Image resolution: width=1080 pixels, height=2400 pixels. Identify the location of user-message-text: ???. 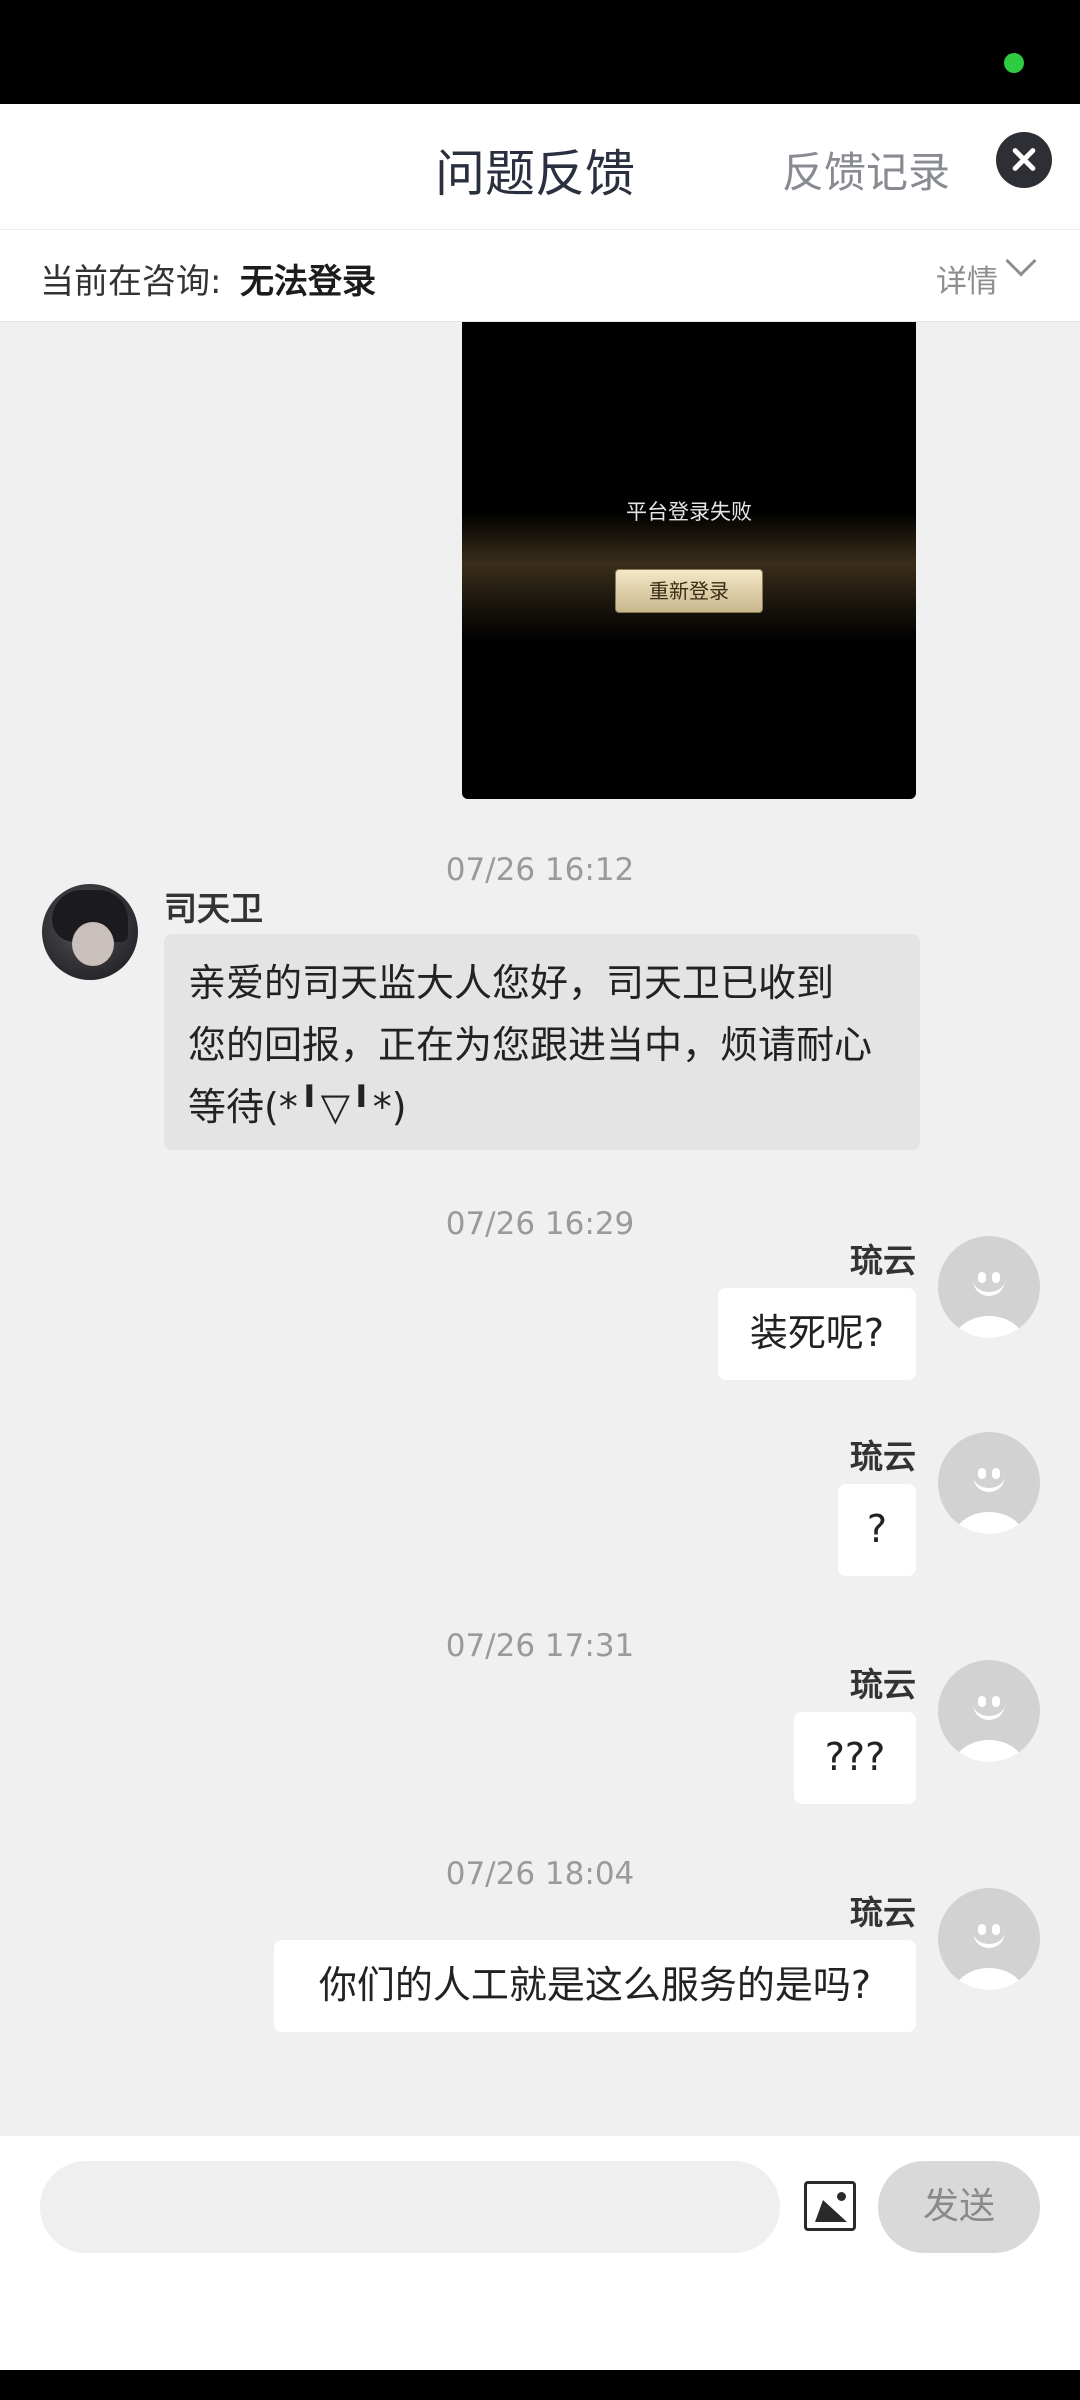
(855, 1757).